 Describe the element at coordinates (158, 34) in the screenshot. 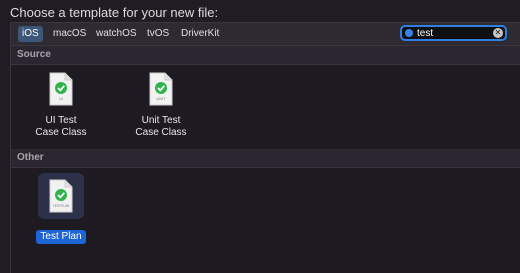

I see `tab-tvos: tvOS` at that location.